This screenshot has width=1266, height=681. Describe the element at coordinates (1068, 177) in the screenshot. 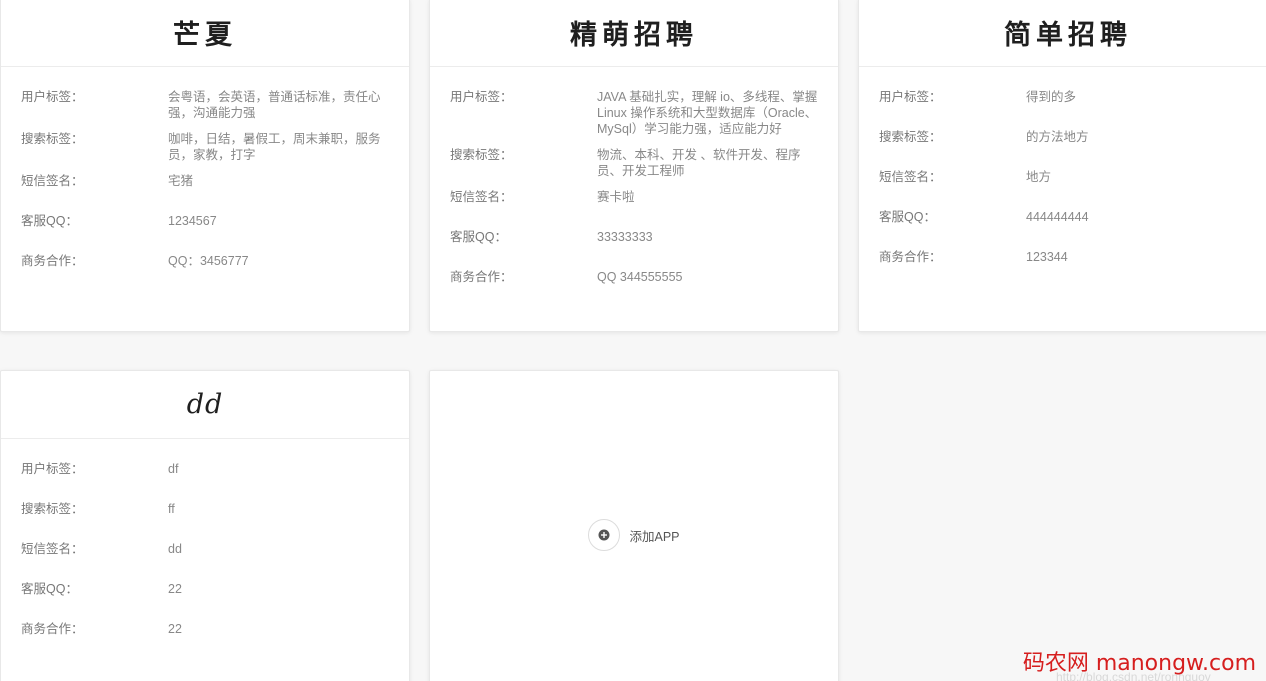

I see `detail-row-sms-signature: 短信签名： 地方` at that location.